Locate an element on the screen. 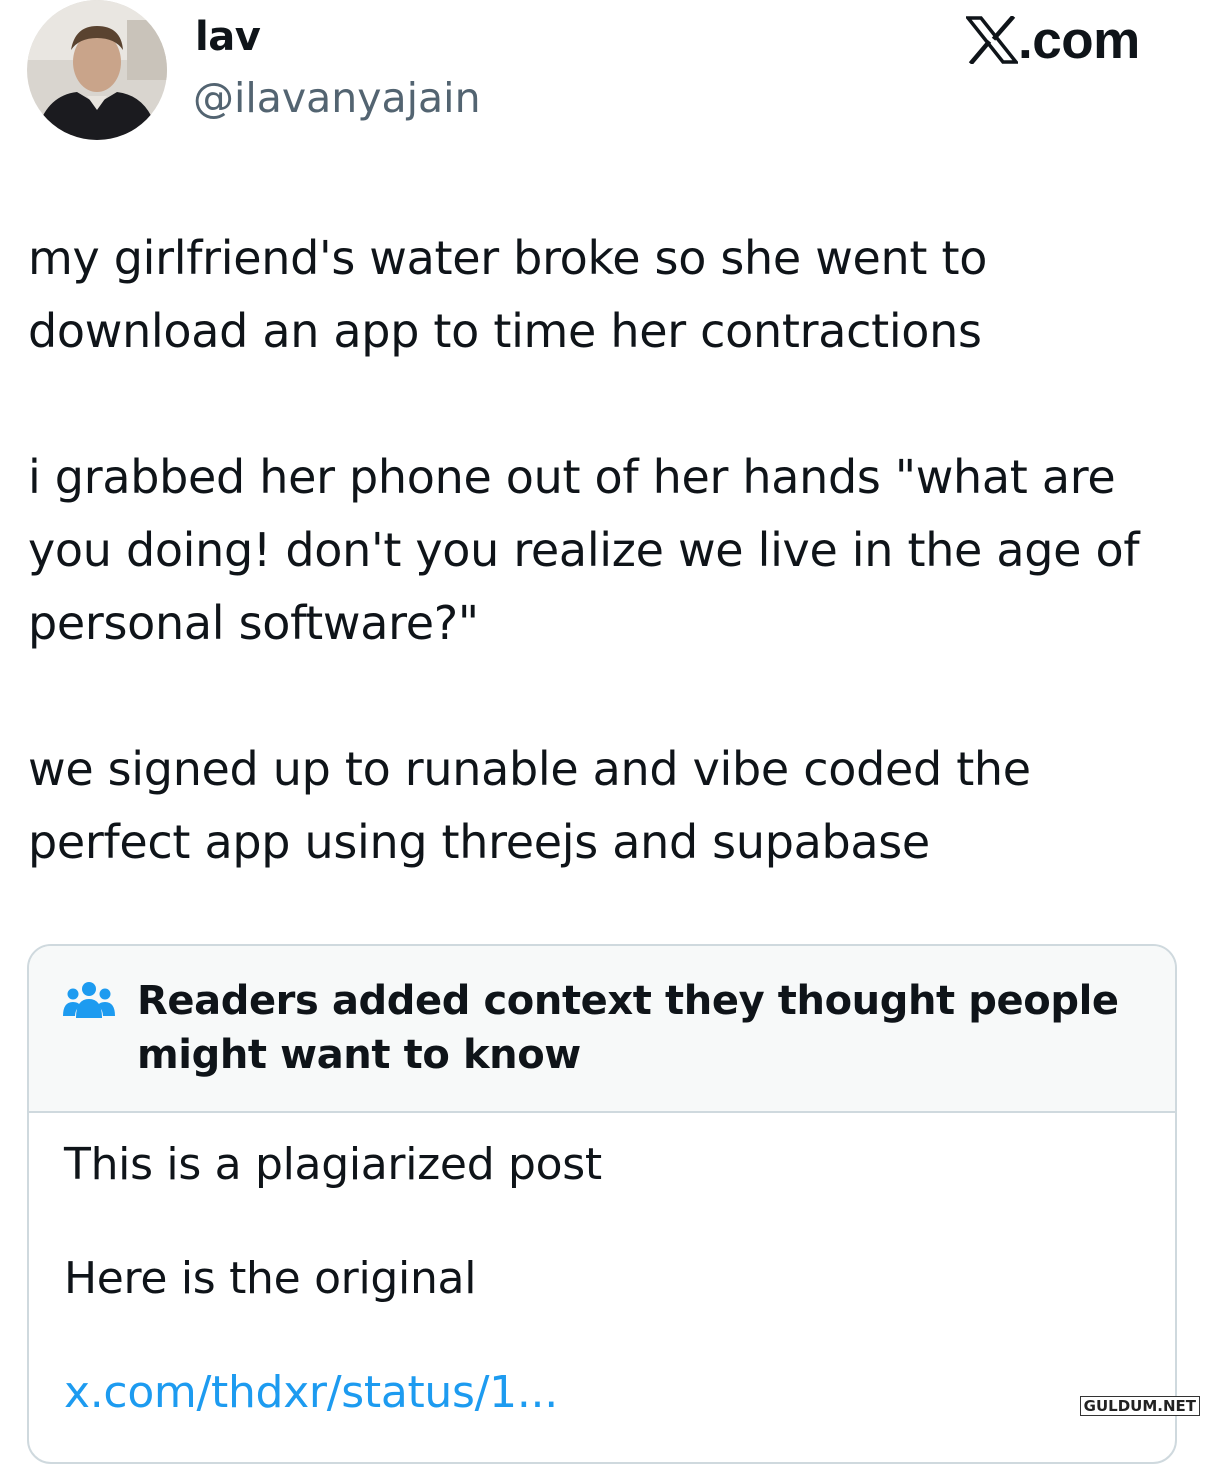  x-logo-icon is located at coordinates (992, 40).